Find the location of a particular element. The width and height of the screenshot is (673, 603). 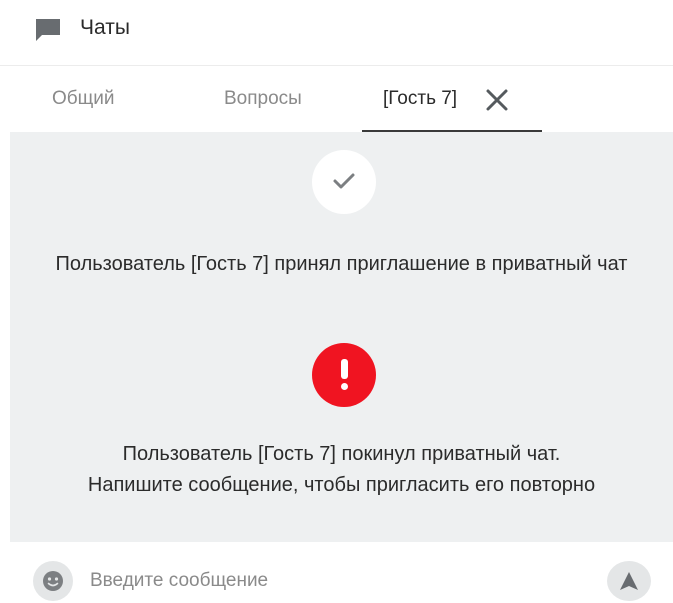

send-button is located at coordinates (629, 581).